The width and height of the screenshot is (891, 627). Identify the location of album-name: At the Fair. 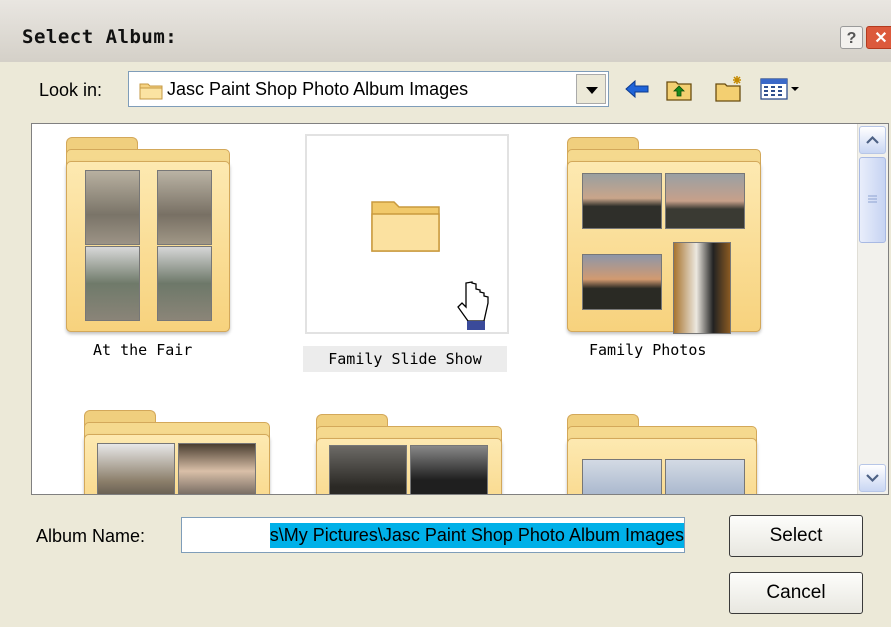
(143, 350).